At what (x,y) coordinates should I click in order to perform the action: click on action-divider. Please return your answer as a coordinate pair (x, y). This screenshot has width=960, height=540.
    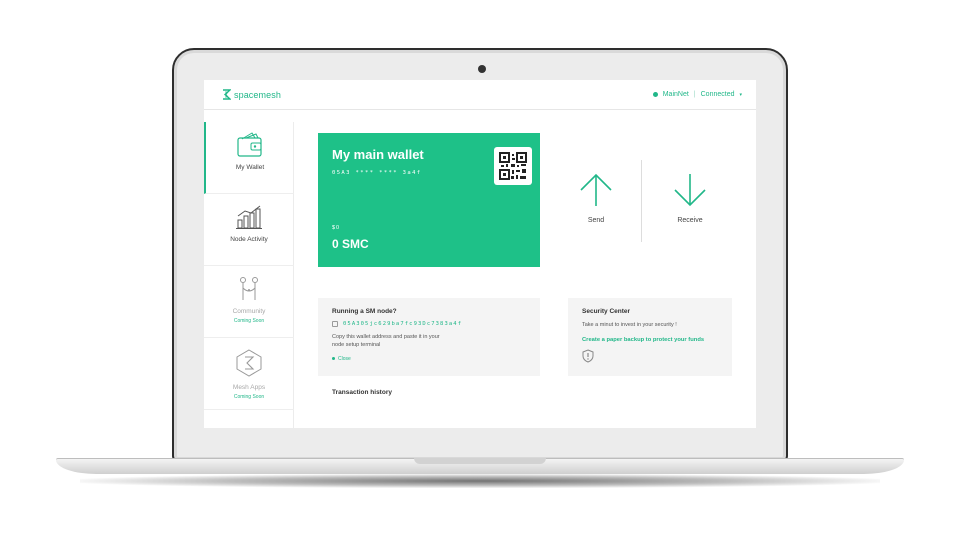
    Looking at the image, I should click on (641, 201).